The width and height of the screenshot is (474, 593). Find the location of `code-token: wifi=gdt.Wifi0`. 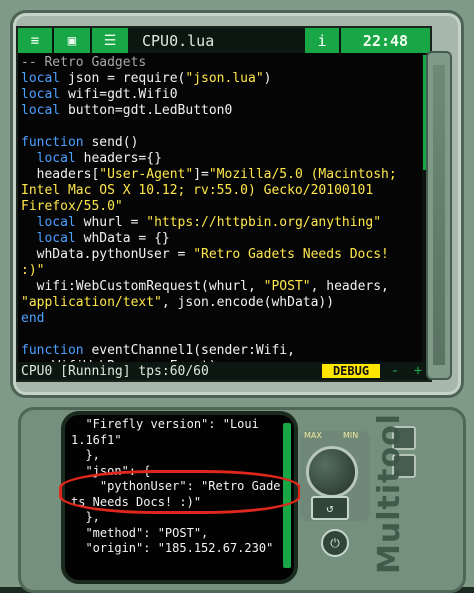

code-token: wifi=gdt.Wifi0 is located at coordinates (122, 94).